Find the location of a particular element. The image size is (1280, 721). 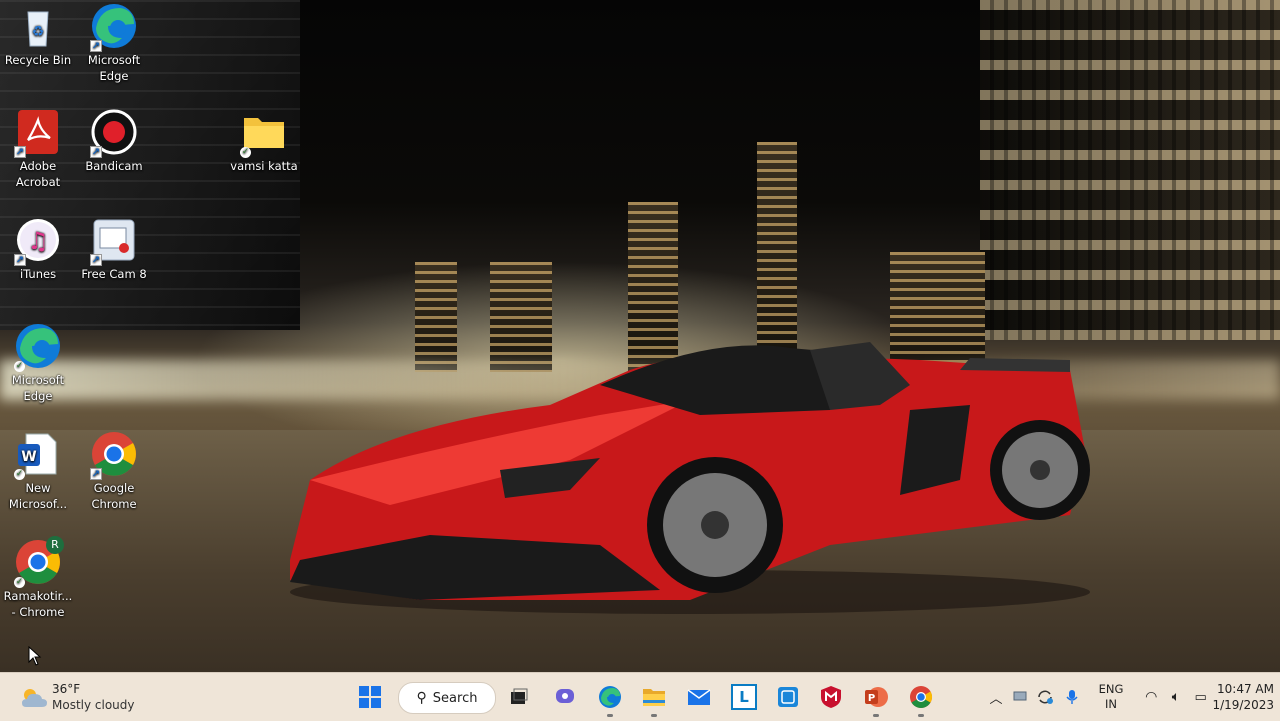

mail-button is located at coordinates (699, 697).